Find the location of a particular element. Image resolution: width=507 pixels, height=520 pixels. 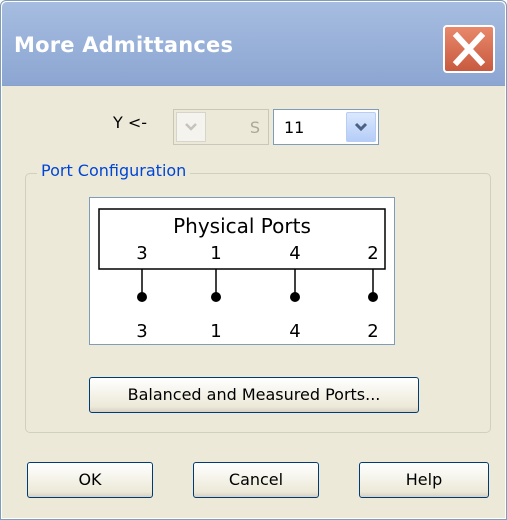

cancel-label: Cancel is located at coordinates (256, 479).